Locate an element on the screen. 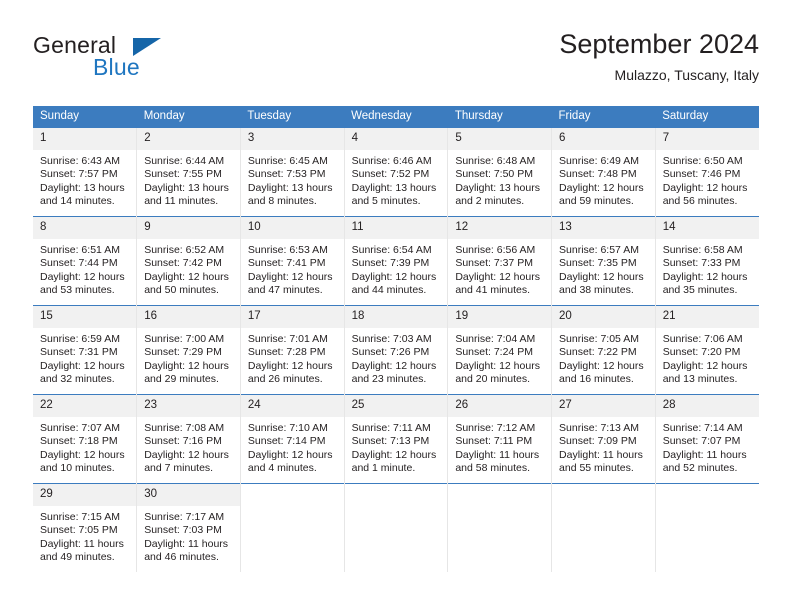  sunrise-text: Sunrise: 7:14 AM is located at coordinates (702, 428).